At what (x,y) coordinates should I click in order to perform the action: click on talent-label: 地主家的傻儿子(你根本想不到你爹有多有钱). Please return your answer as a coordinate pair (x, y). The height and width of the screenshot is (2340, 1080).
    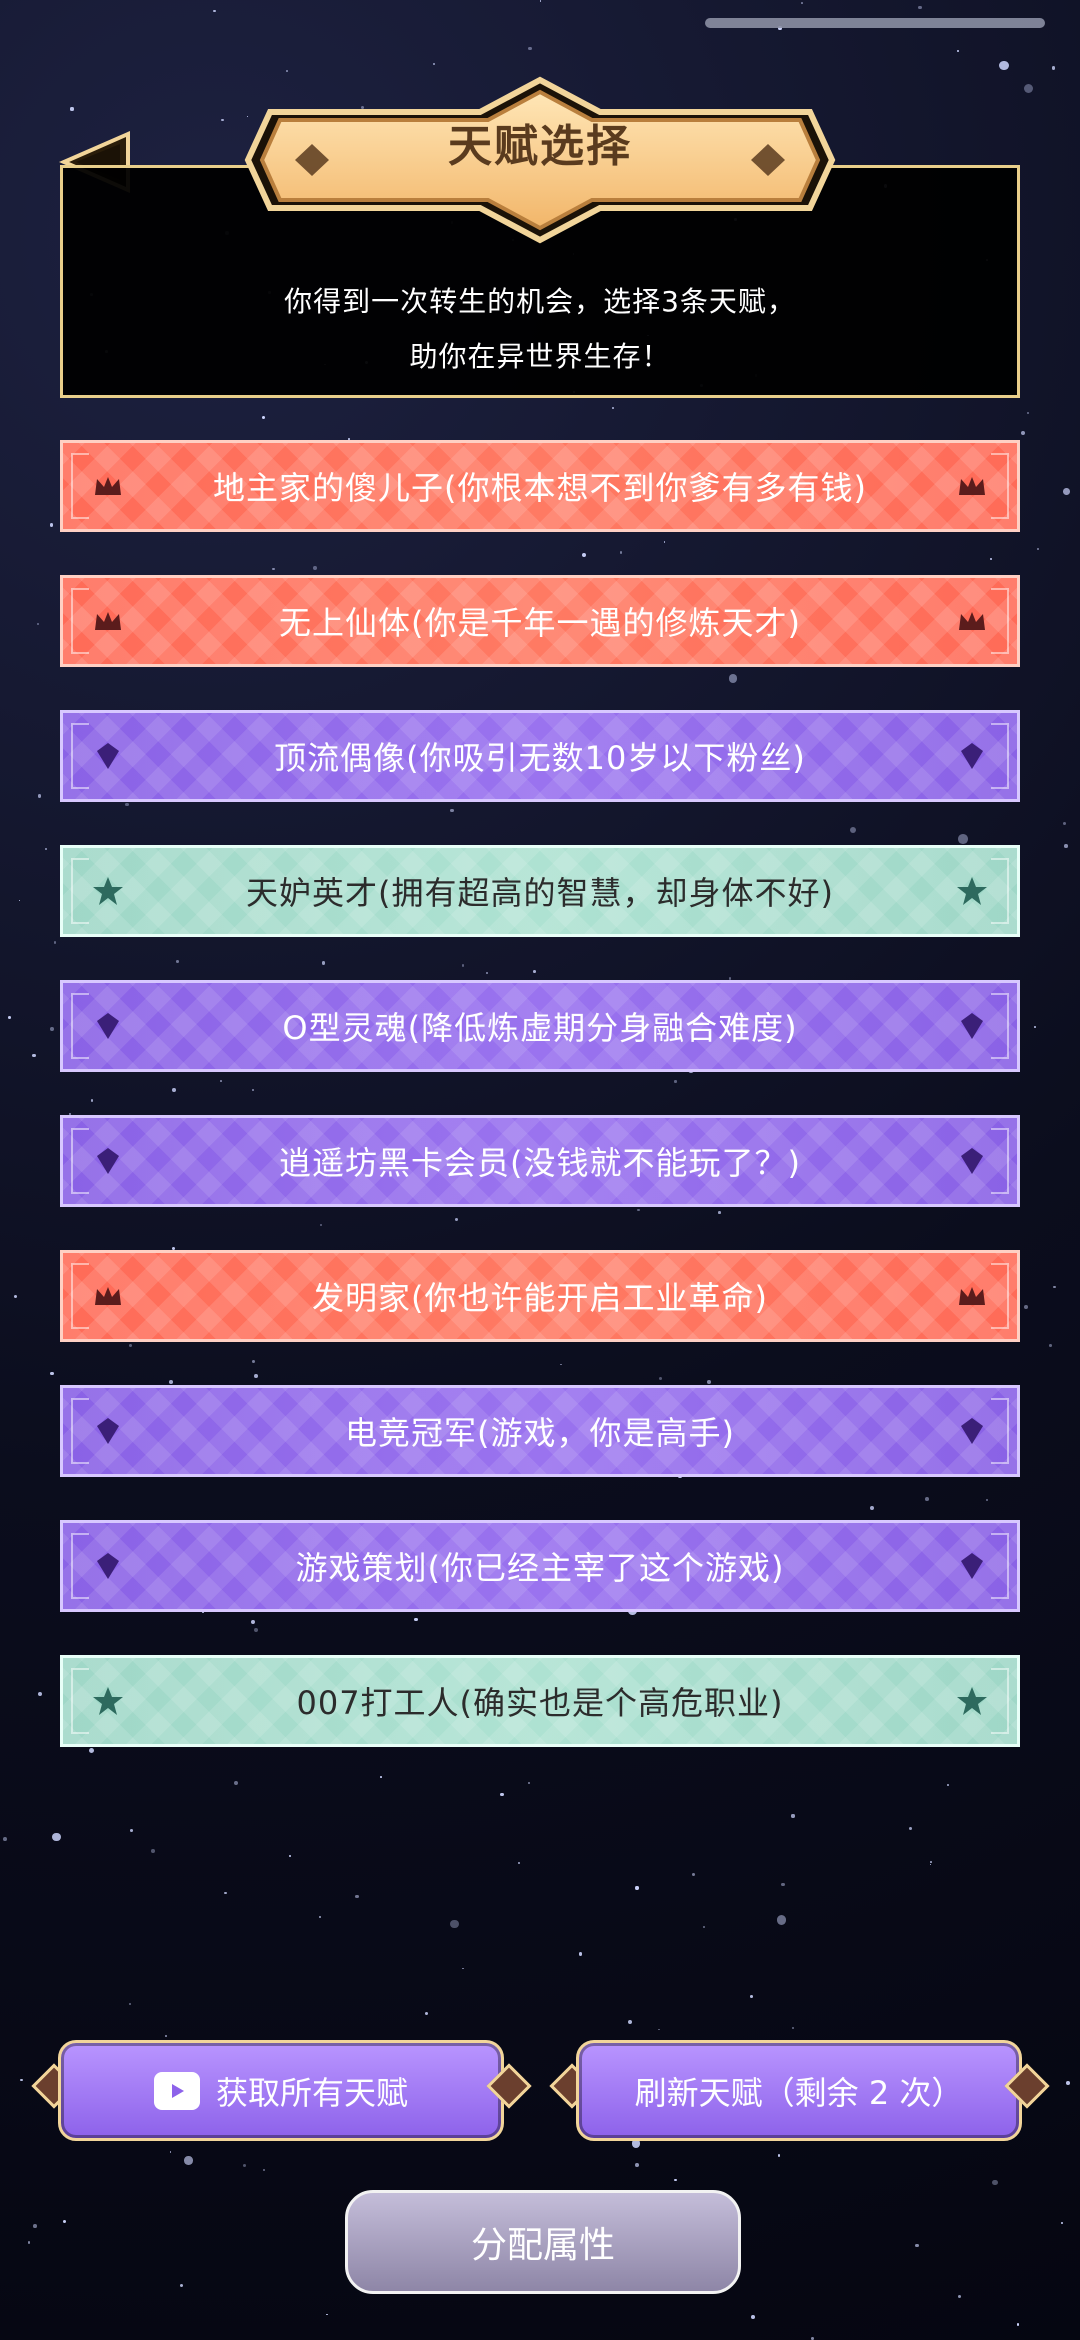
    Looking at the image, I should click on (540, 488).